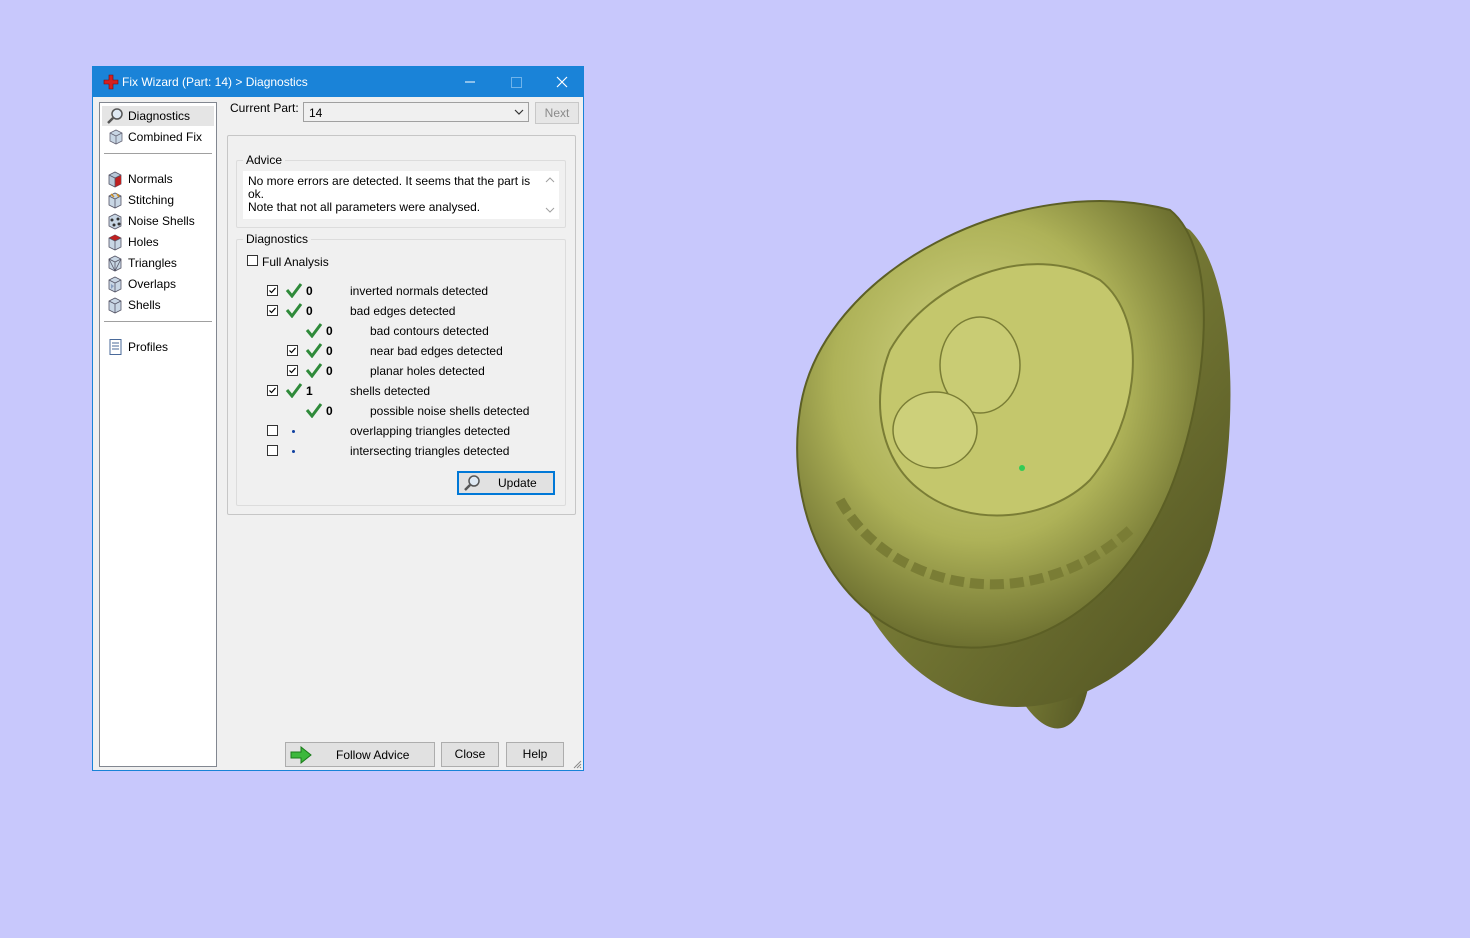  Describe the element at coordinates (277, 239) in the screenshot. I see `diagnostics-title: Diagnostics` at that location.